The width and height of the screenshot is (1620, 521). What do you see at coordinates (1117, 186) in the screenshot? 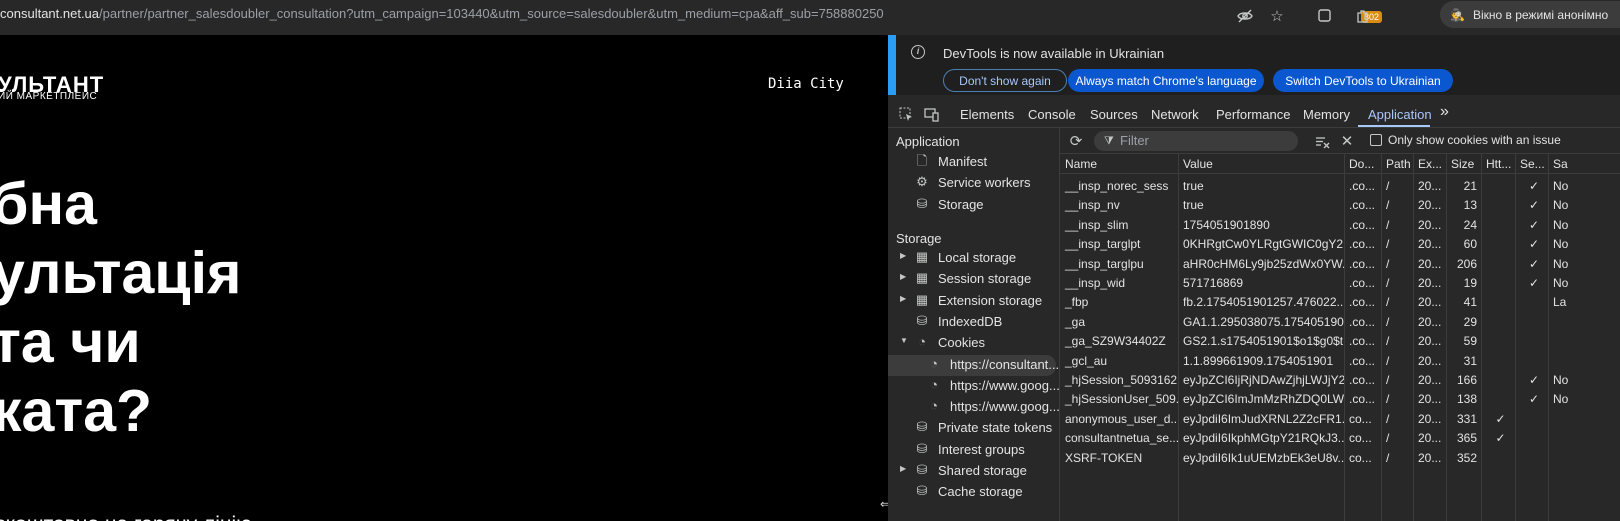
I see `table-cell: __insp_norec_sess` at bounding box center [1117, 186].